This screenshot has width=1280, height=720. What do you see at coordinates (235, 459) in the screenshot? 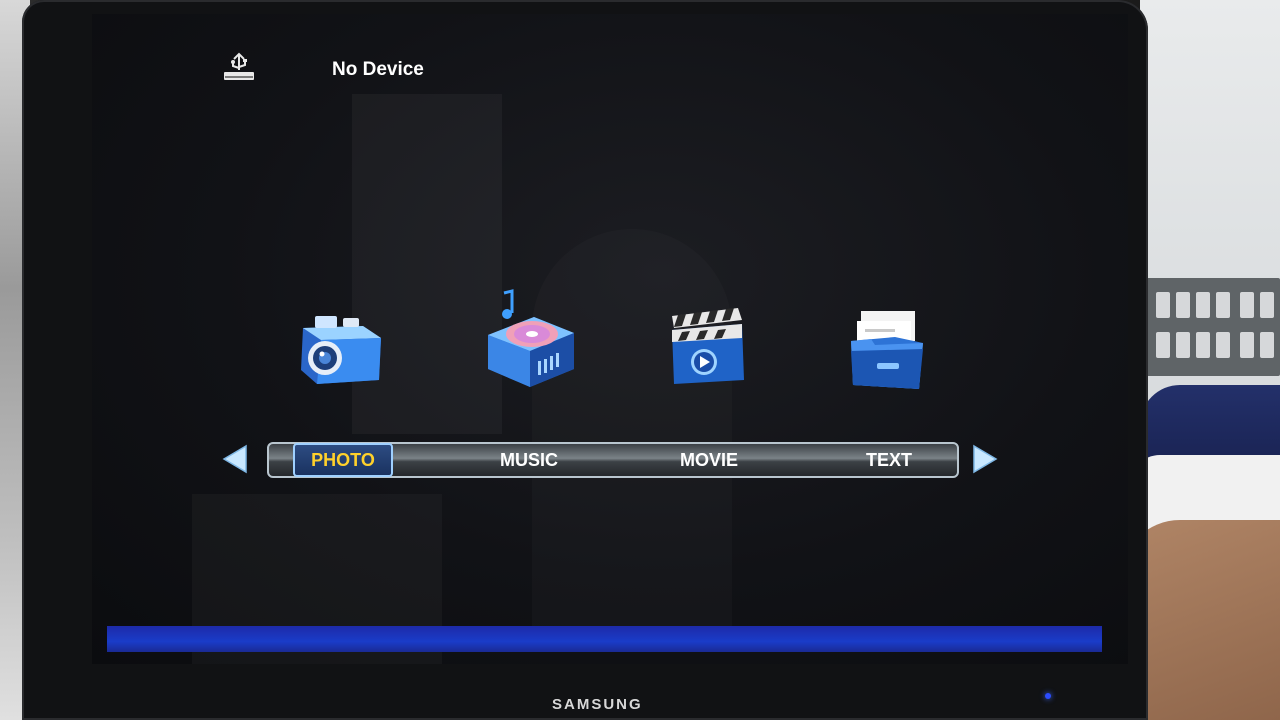
I see `arrow-left-icon` at bounding box center [235, 459].